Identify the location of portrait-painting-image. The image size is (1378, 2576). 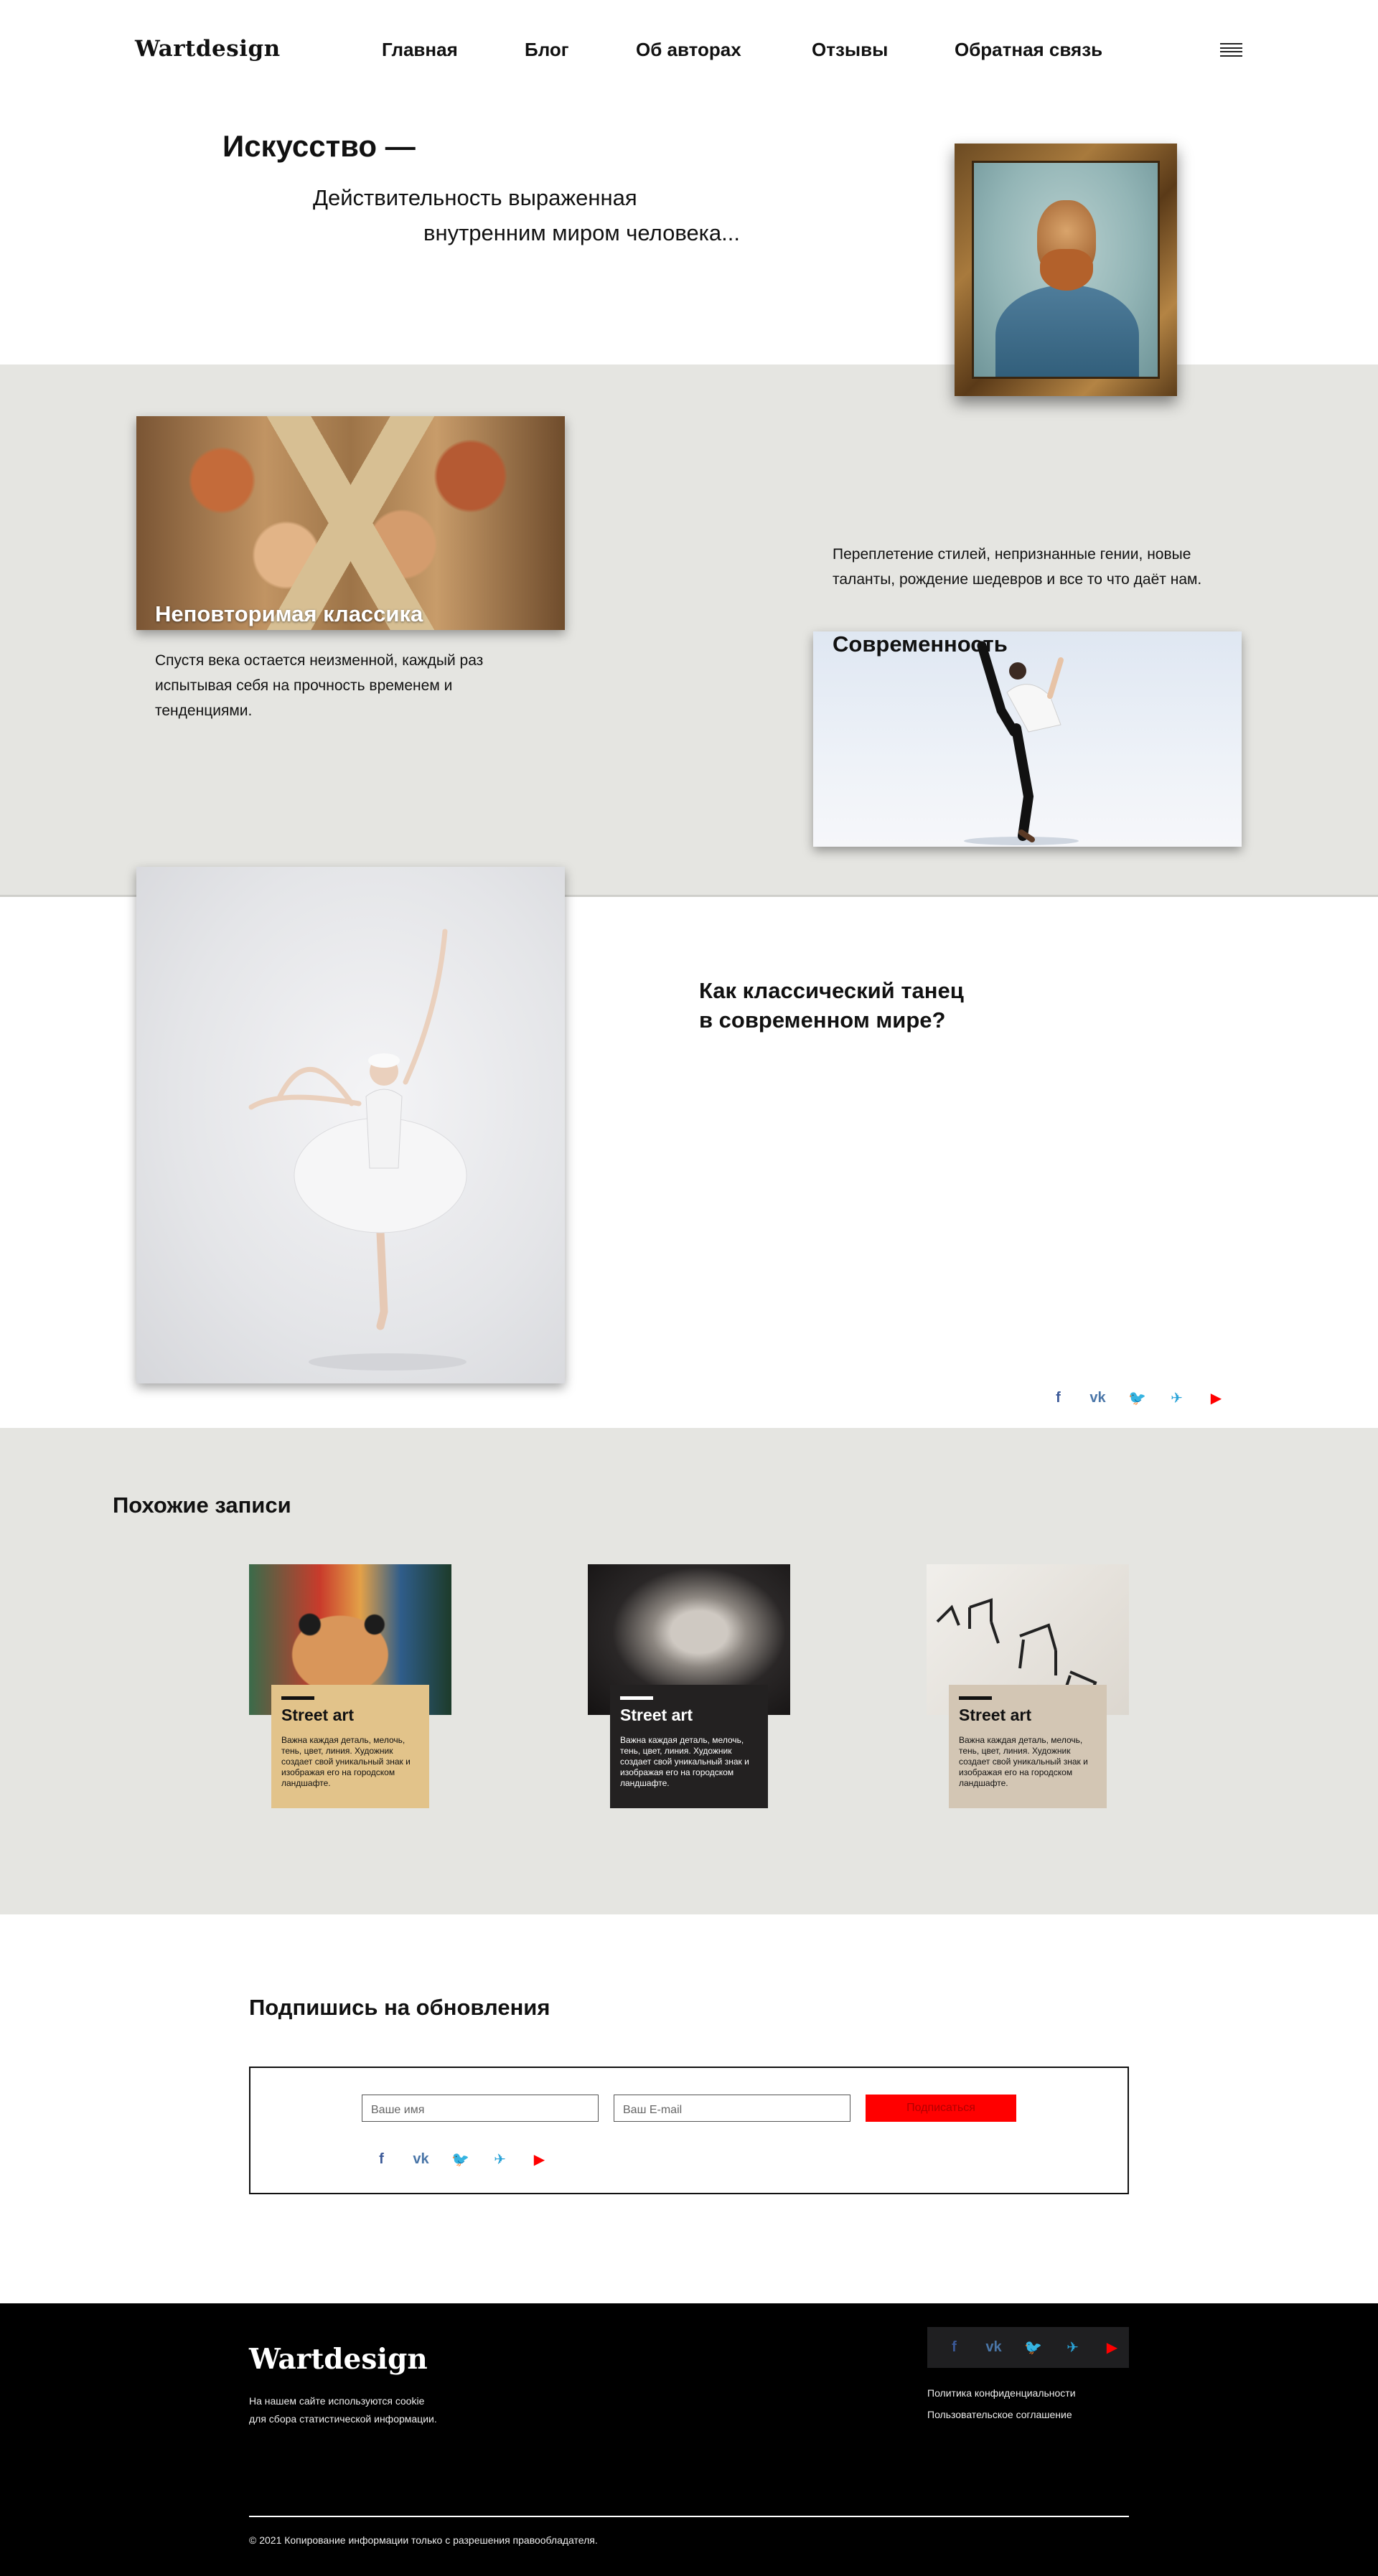
(1066, 270).